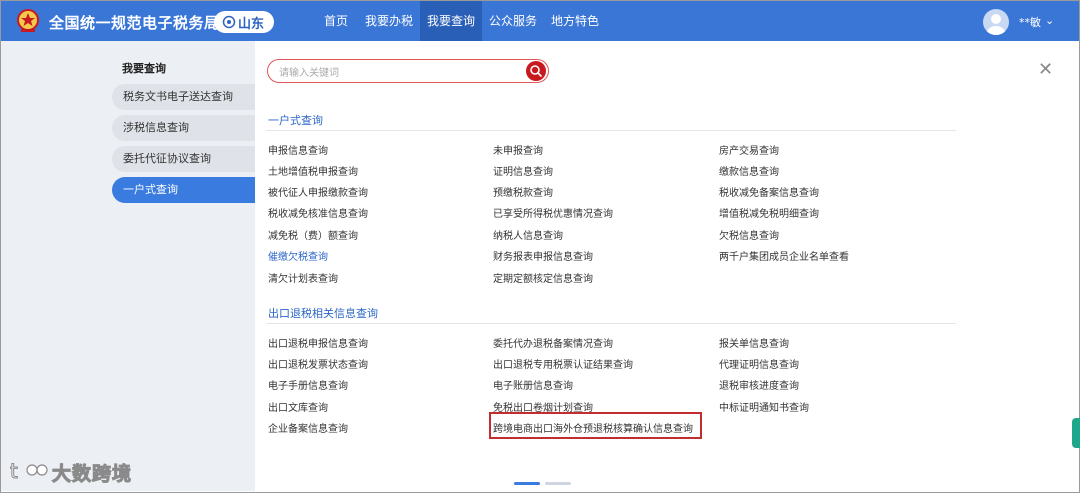 This screenshot has height=493, width=1080. Describe the element at coordinates (996, 22) in the screenshot. I see `user-avatar-icon` at that location.